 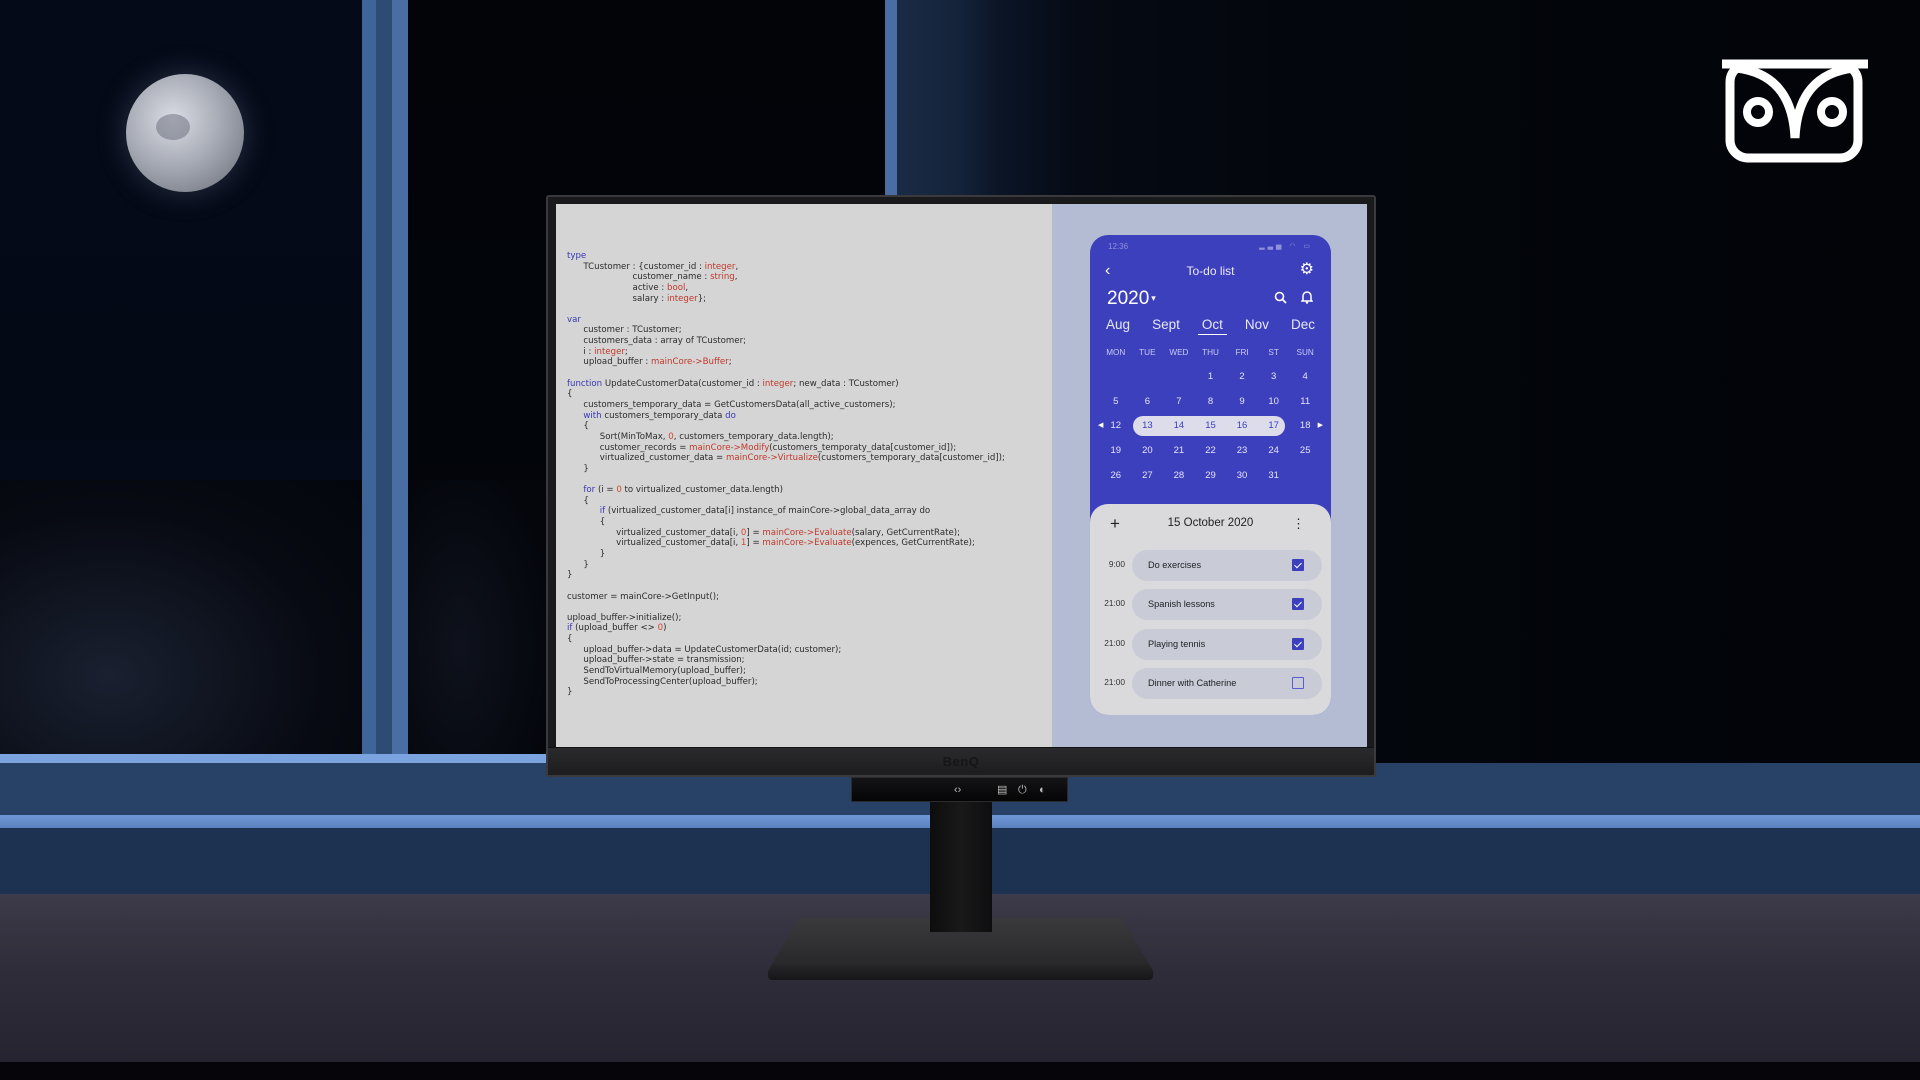 I want to click on calendar-day: 6, so click(x=1148, y=407).